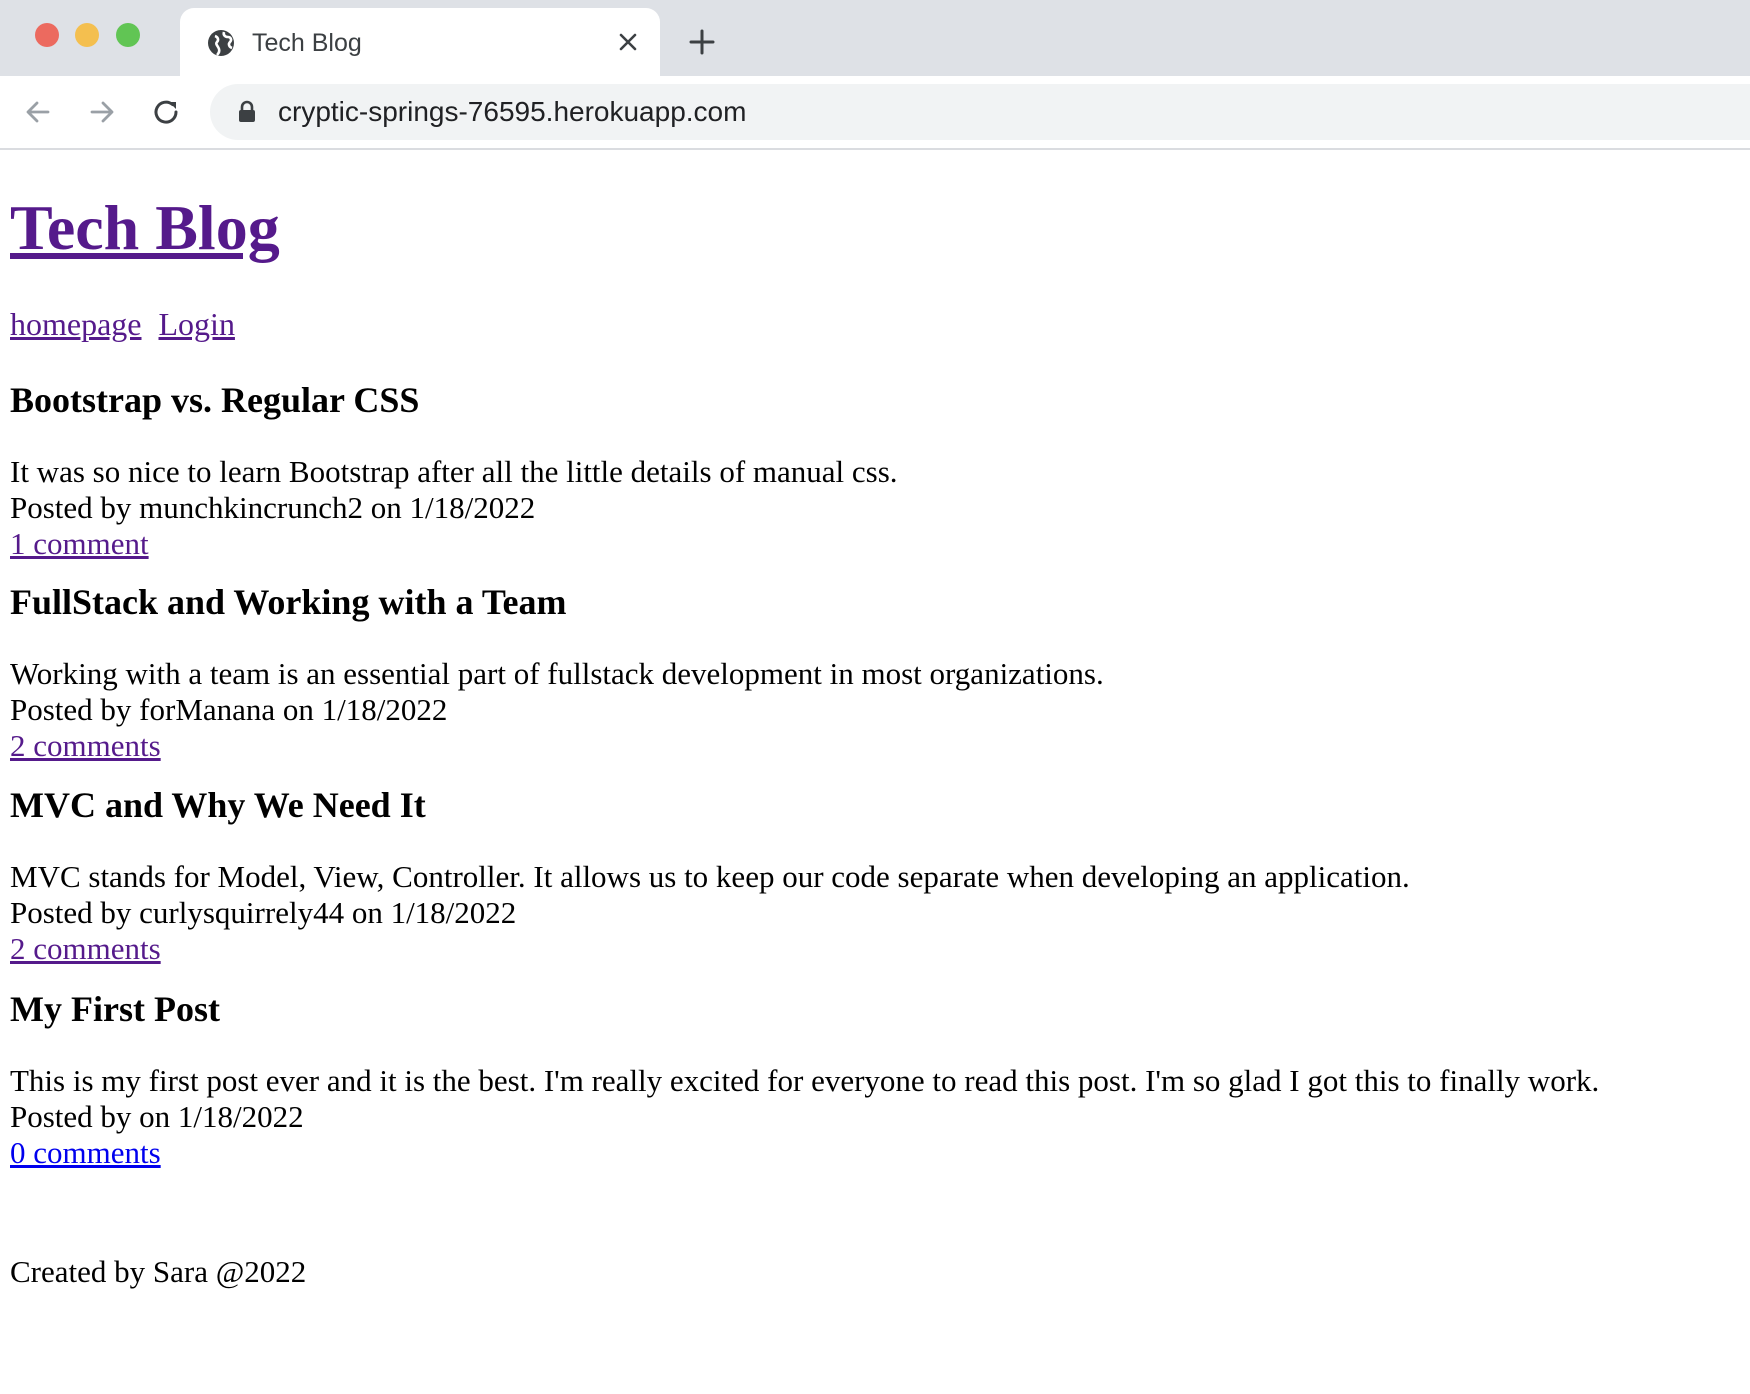  I want to click on post-comments-link: 1 comment, so click(79, 544).